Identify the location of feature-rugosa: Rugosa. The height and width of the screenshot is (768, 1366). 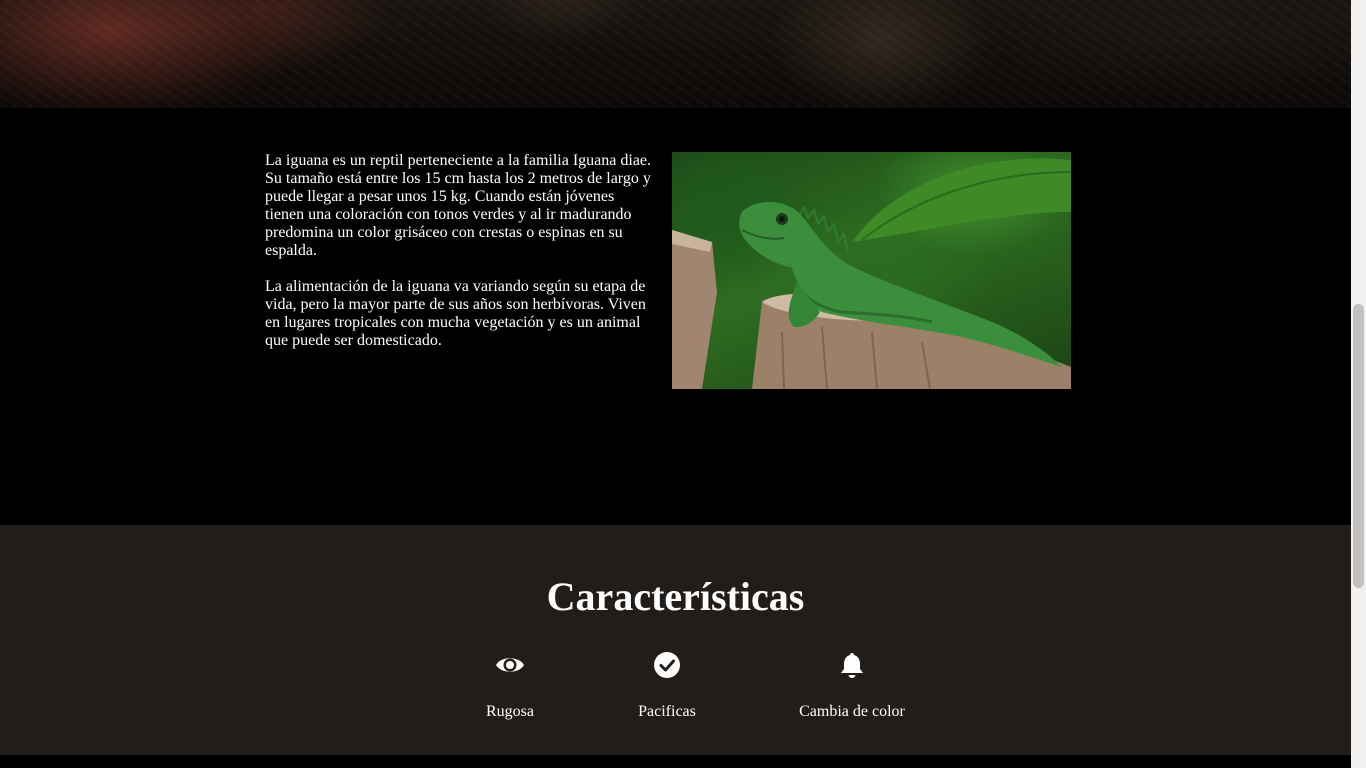
(510, 686).